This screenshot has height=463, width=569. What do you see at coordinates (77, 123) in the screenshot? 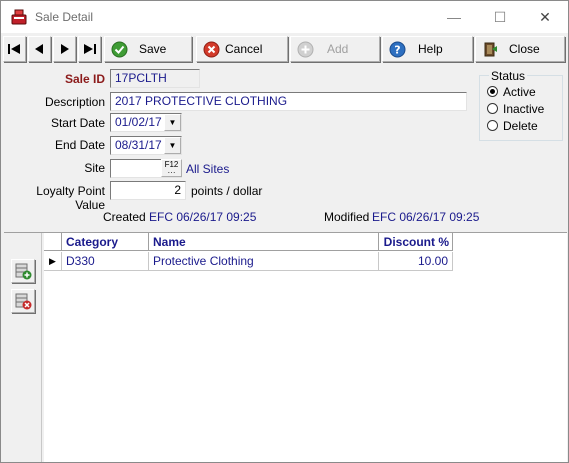
I see `start-date-label: Start Date` at bounding box center [77, 123].